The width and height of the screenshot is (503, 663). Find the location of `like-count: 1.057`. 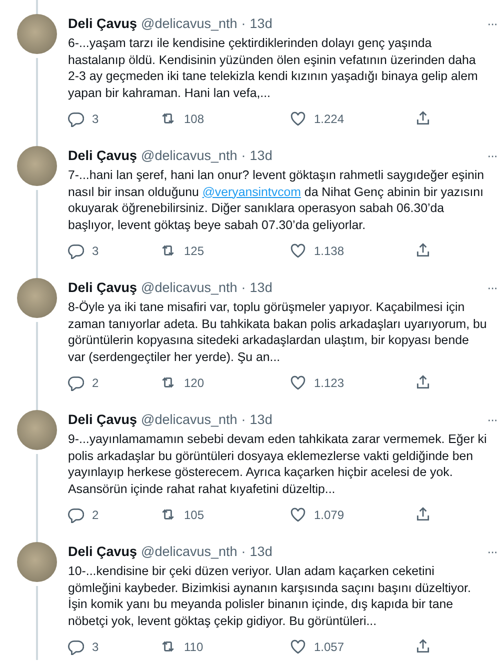

like-count: 1.057 is located at coordinates (329, 647).